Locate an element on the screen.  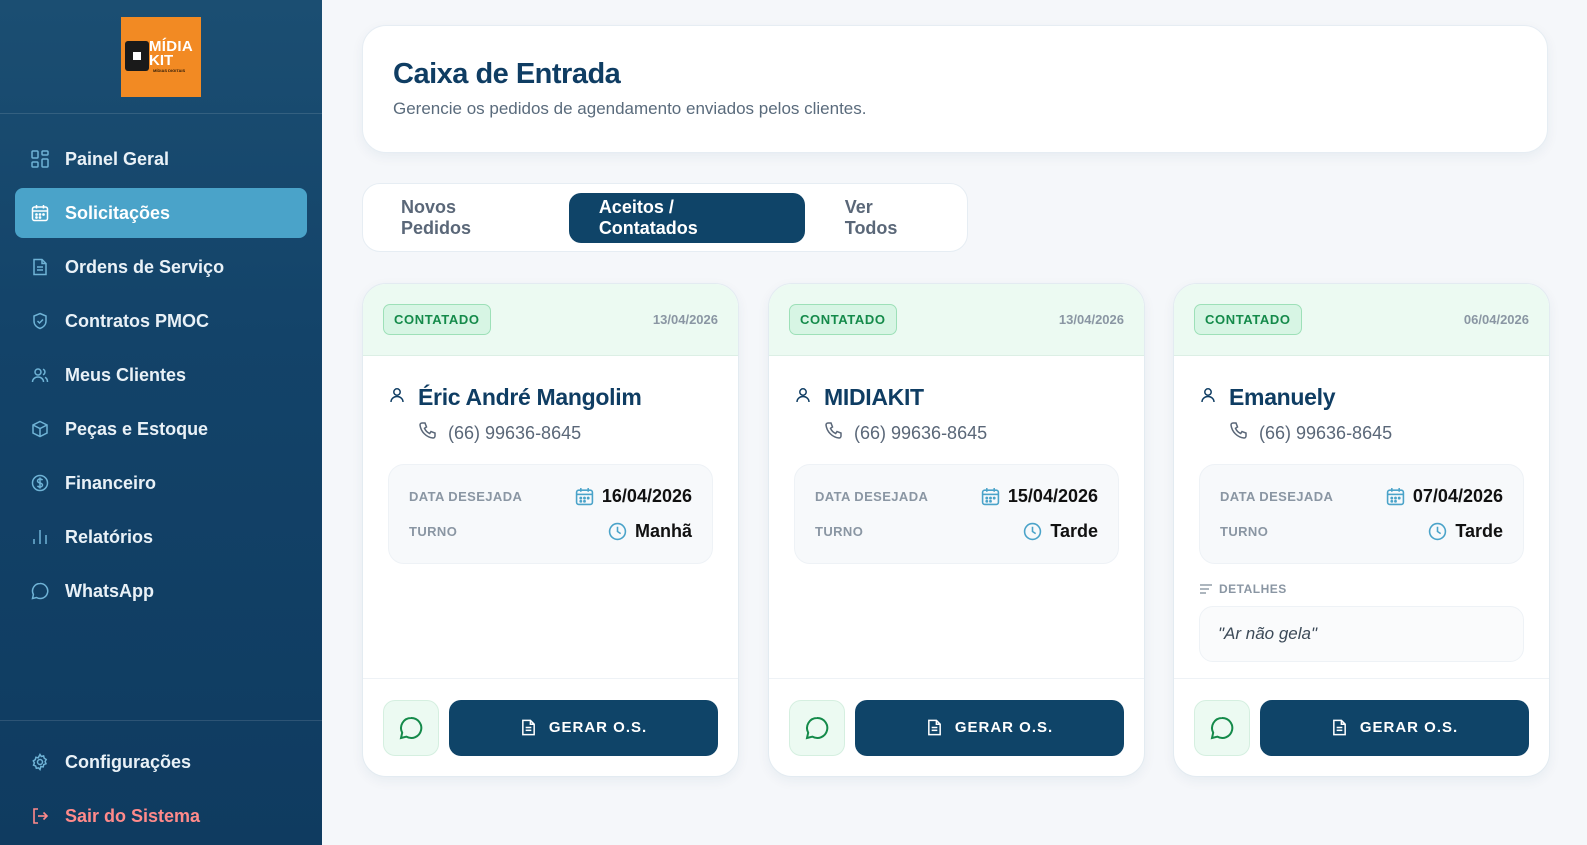
tab-aceitos-contatados: Aceitos / Contatados is located at coordinates (686, 217).